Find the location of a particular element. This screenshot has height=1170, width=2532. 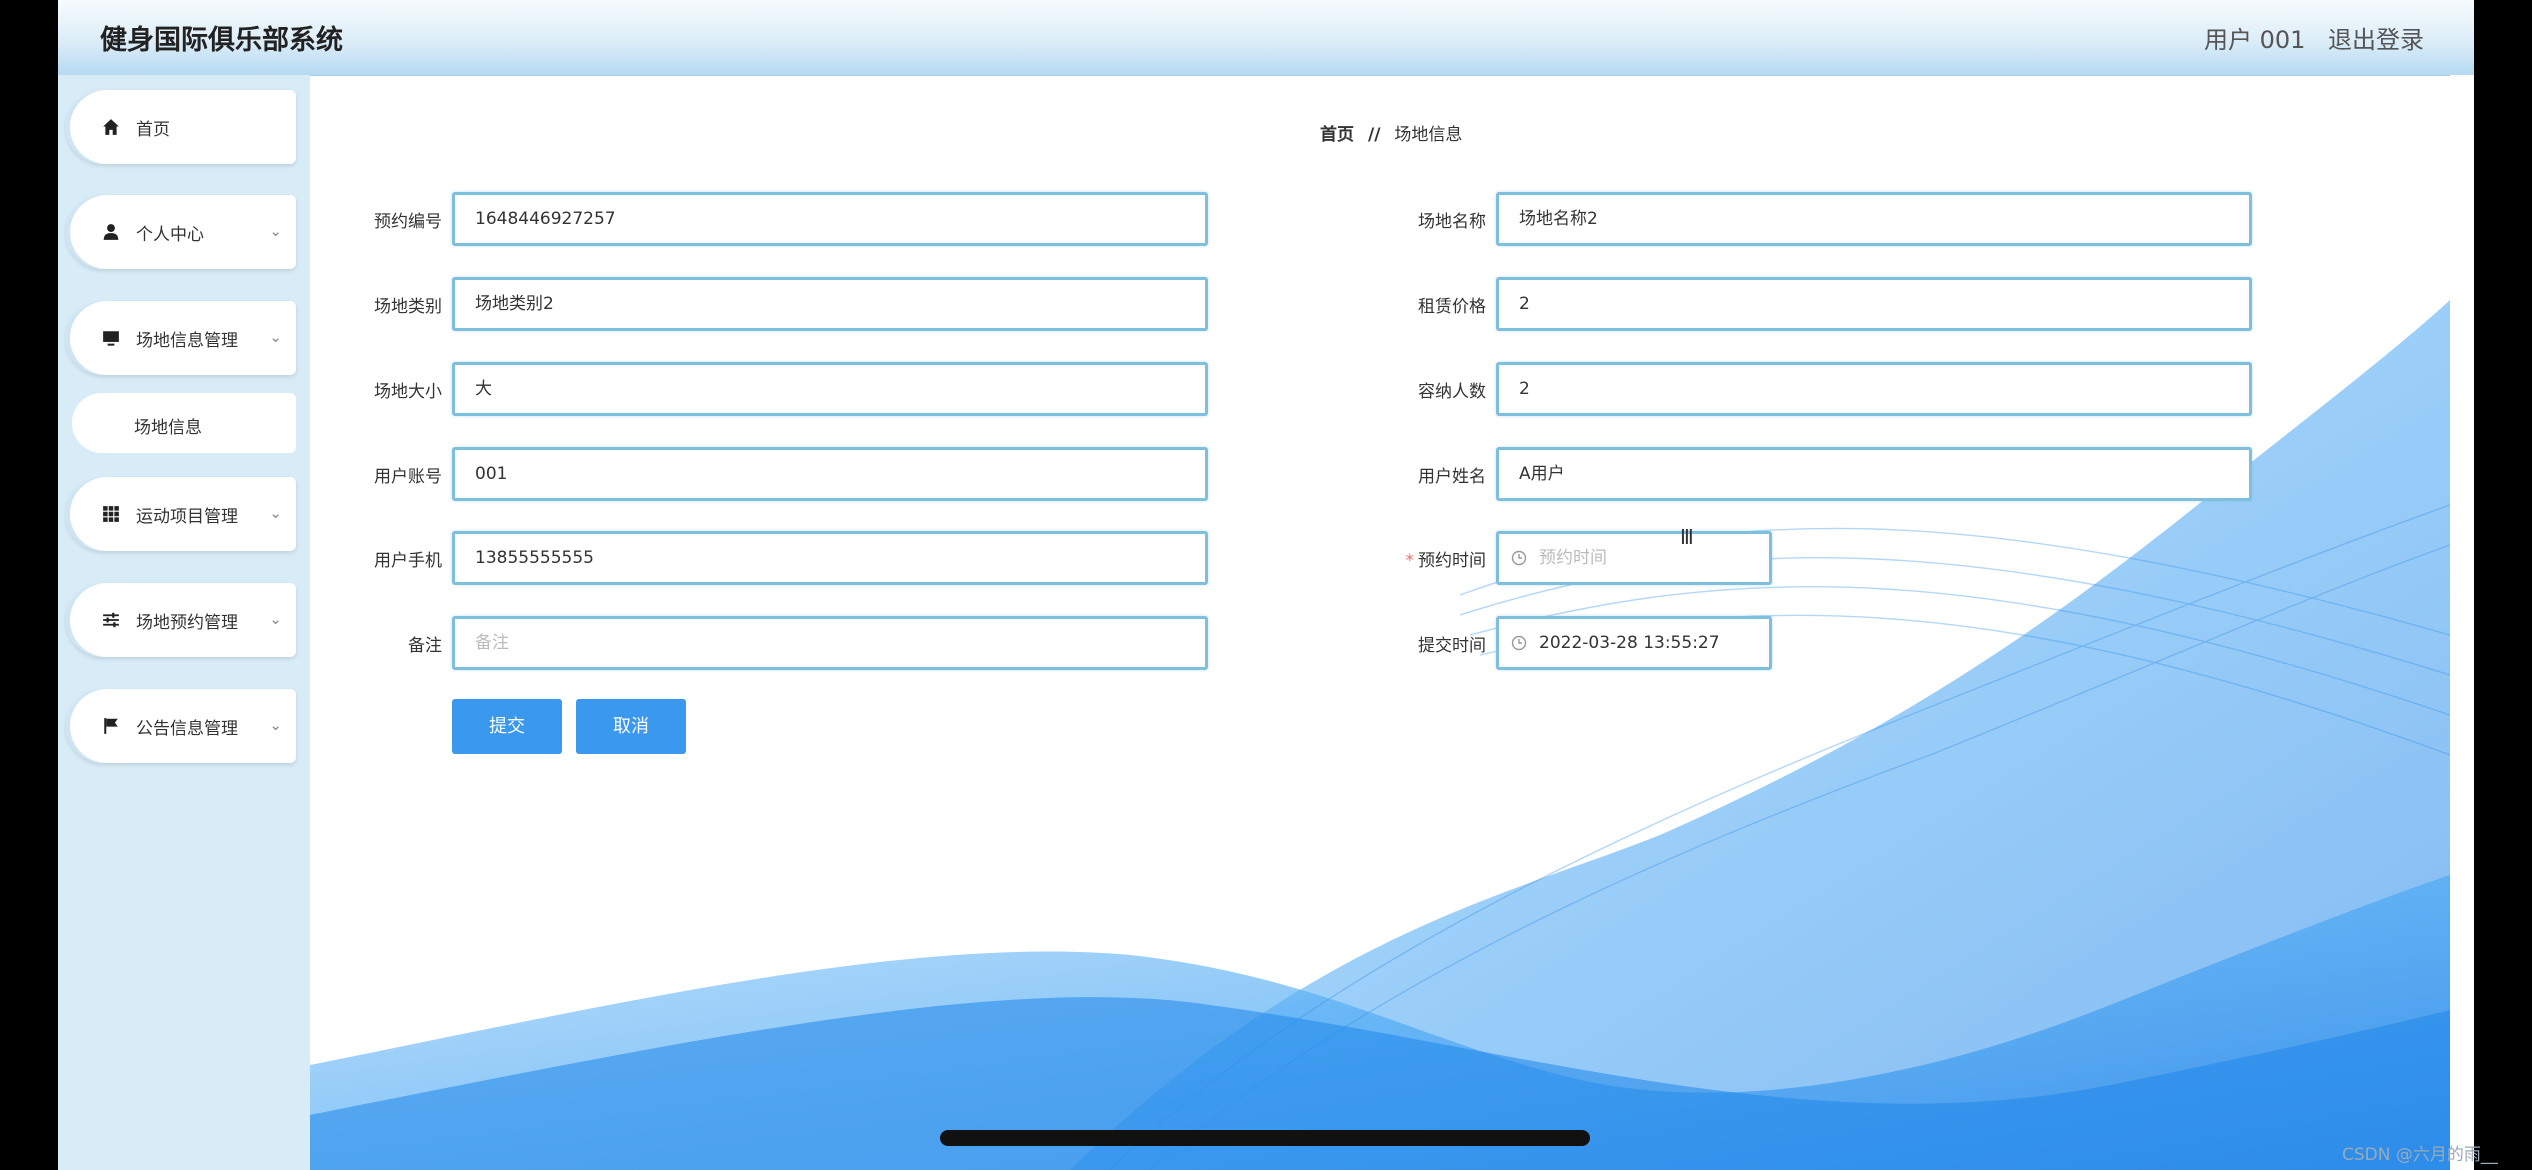

sidebar-subitem-venue-info: 场地信息 is located at coordinates (184, 423).